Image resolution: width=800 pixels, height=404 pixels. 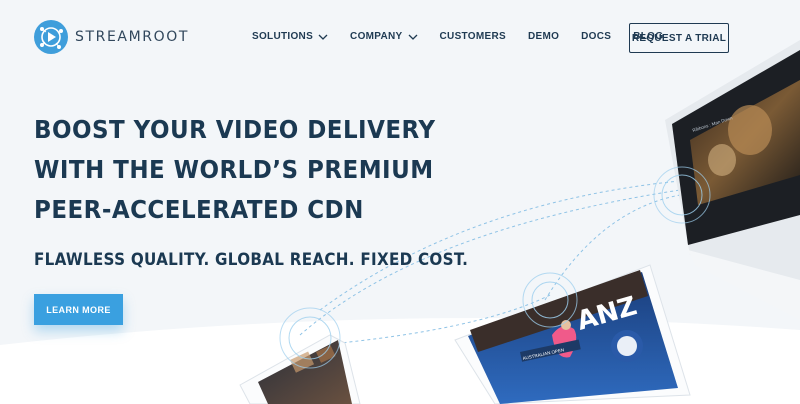 I want to click on brand-logo: STREAMROOT, so click(x=111, y=37).